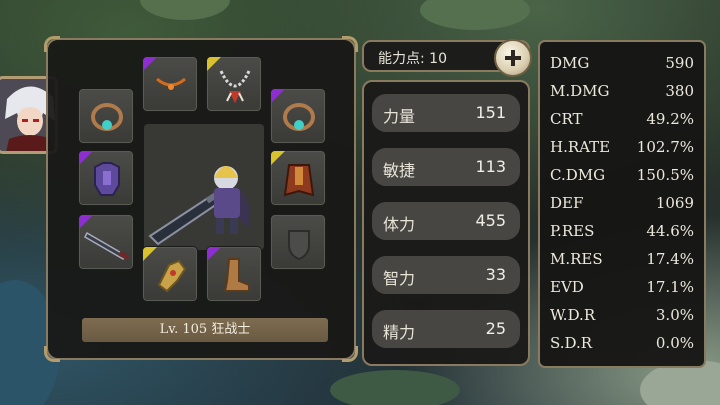  I want to click on character-level-class: Lv. 105 狂战士, so click(205, 330).